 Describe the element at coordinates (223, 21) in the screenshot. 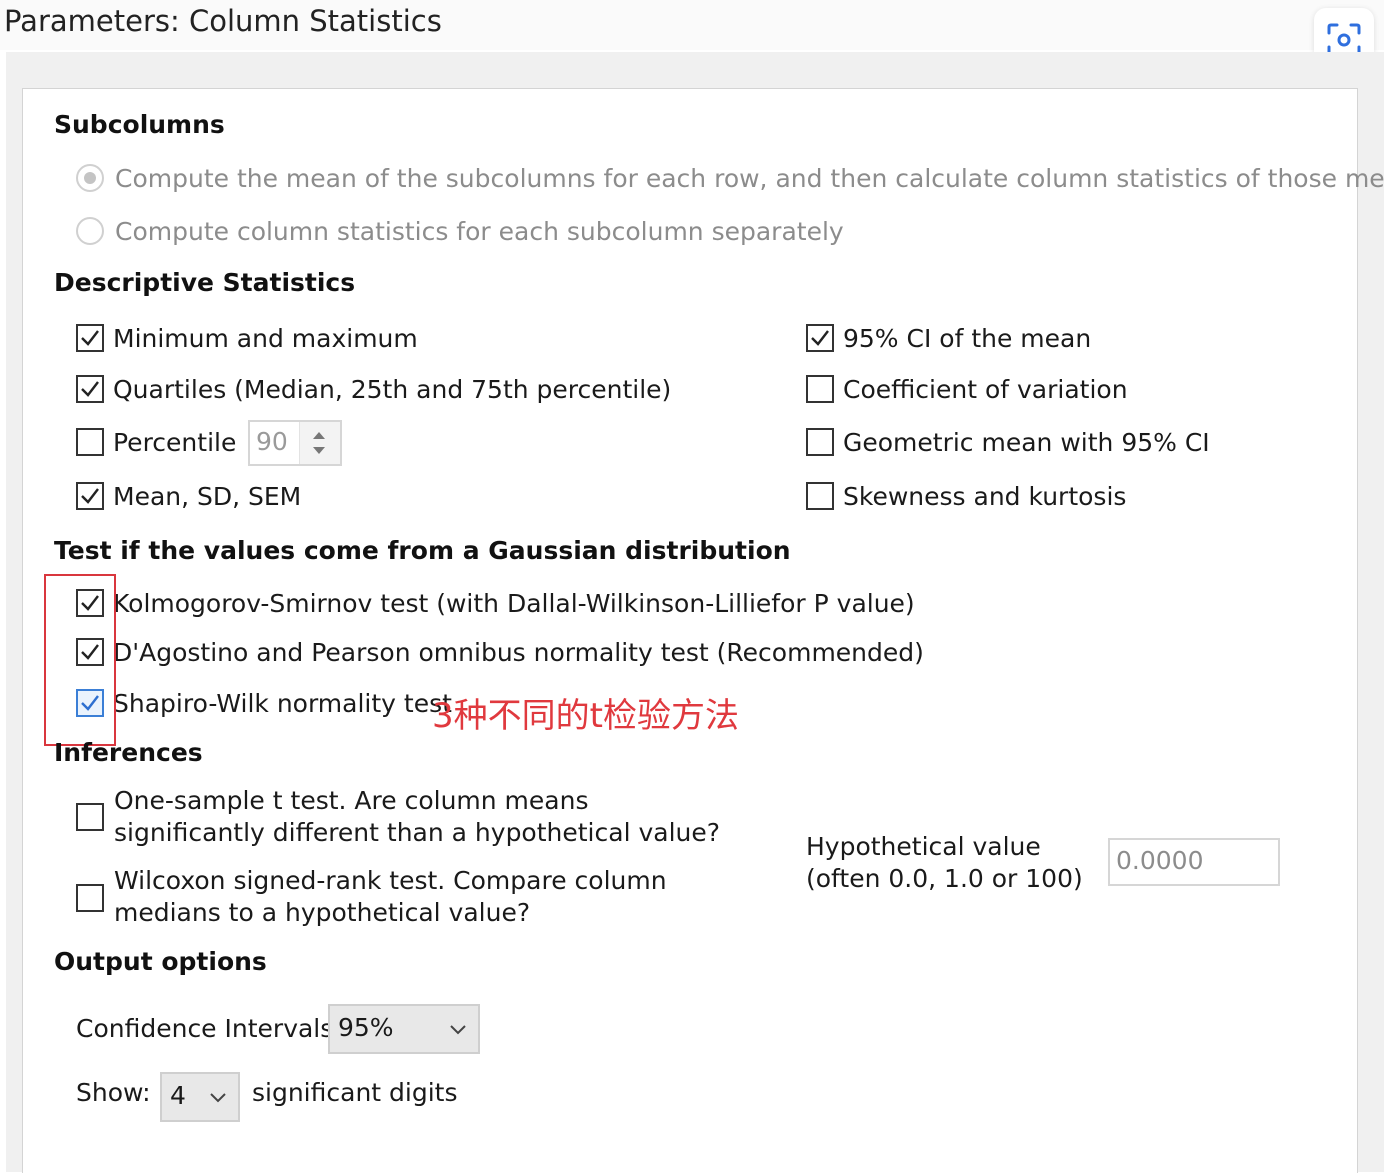

I see `window-title: Parameters: Column Statistics` at that location.